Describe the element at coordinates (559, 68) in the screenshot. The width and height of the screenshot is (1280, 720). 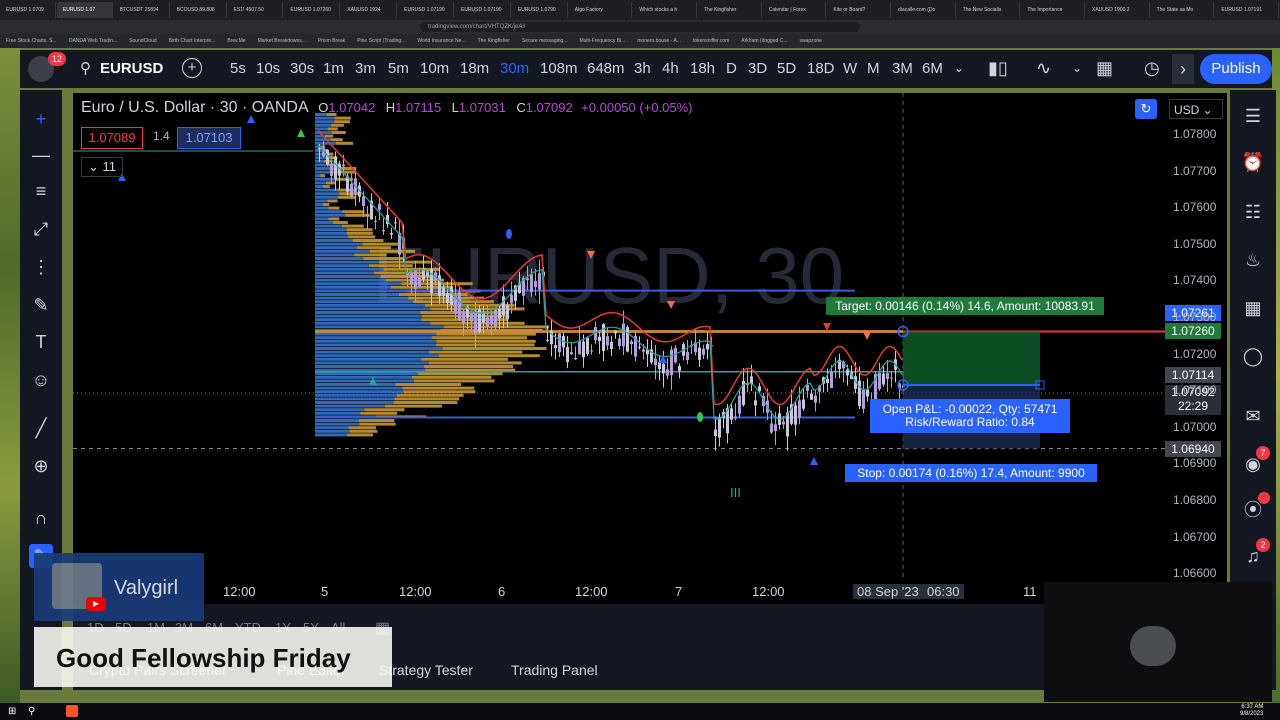
I see `timeframe-108m: 108m` at that location.